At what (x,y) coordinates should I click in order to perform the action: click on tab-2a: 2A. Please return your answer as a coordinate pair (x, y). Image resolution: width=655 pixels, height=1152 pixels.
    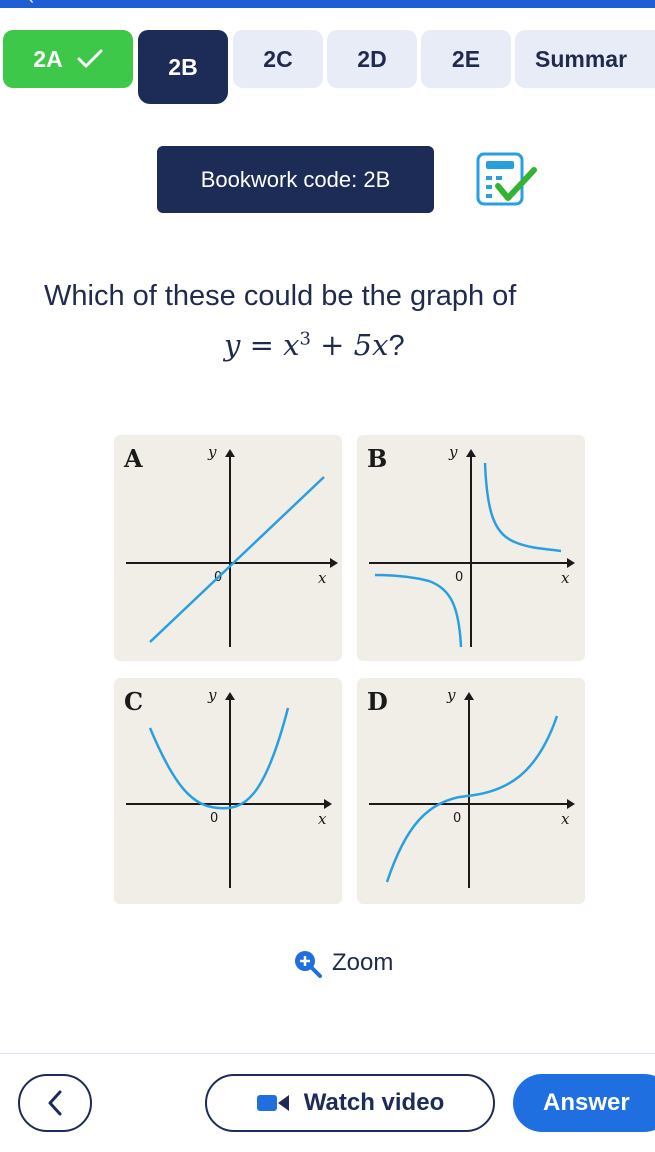
    Looking at the image, I should click on (68, 59).